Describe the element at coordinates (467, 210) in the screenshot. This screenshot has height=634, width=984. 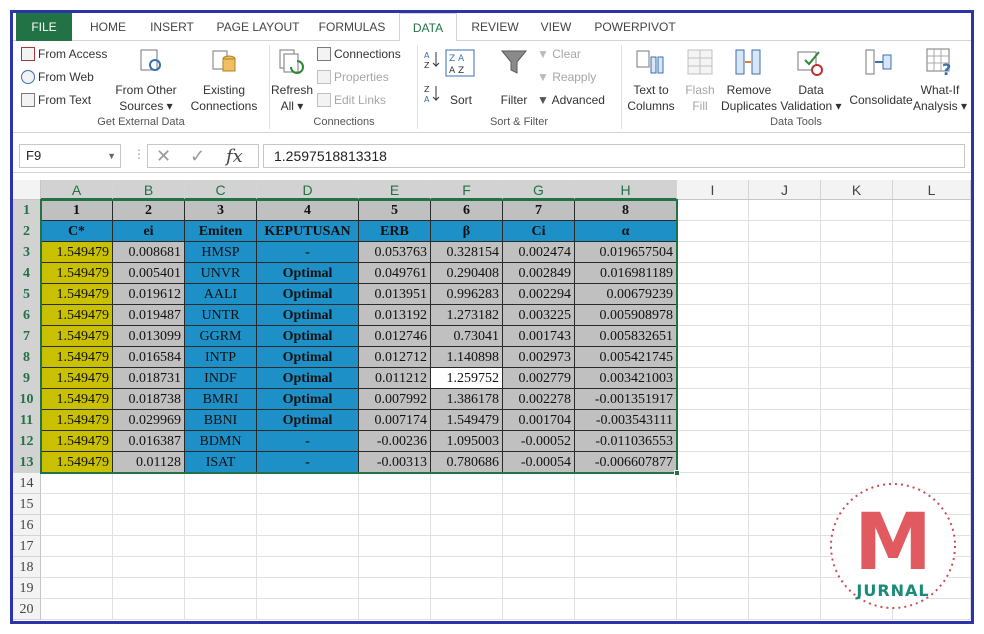
I see `column-number-cell: 6` at that location.